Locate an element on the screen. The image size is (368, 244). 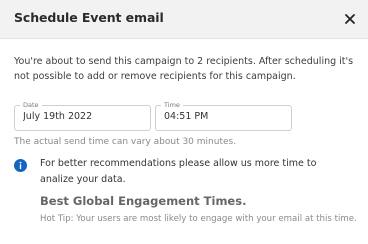
date-field: Date is located at coordinates (82, 115).